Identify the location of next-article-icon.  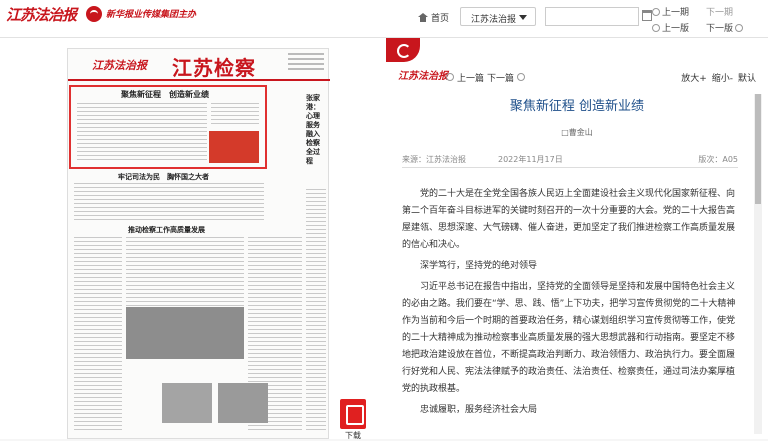
(521, 77).